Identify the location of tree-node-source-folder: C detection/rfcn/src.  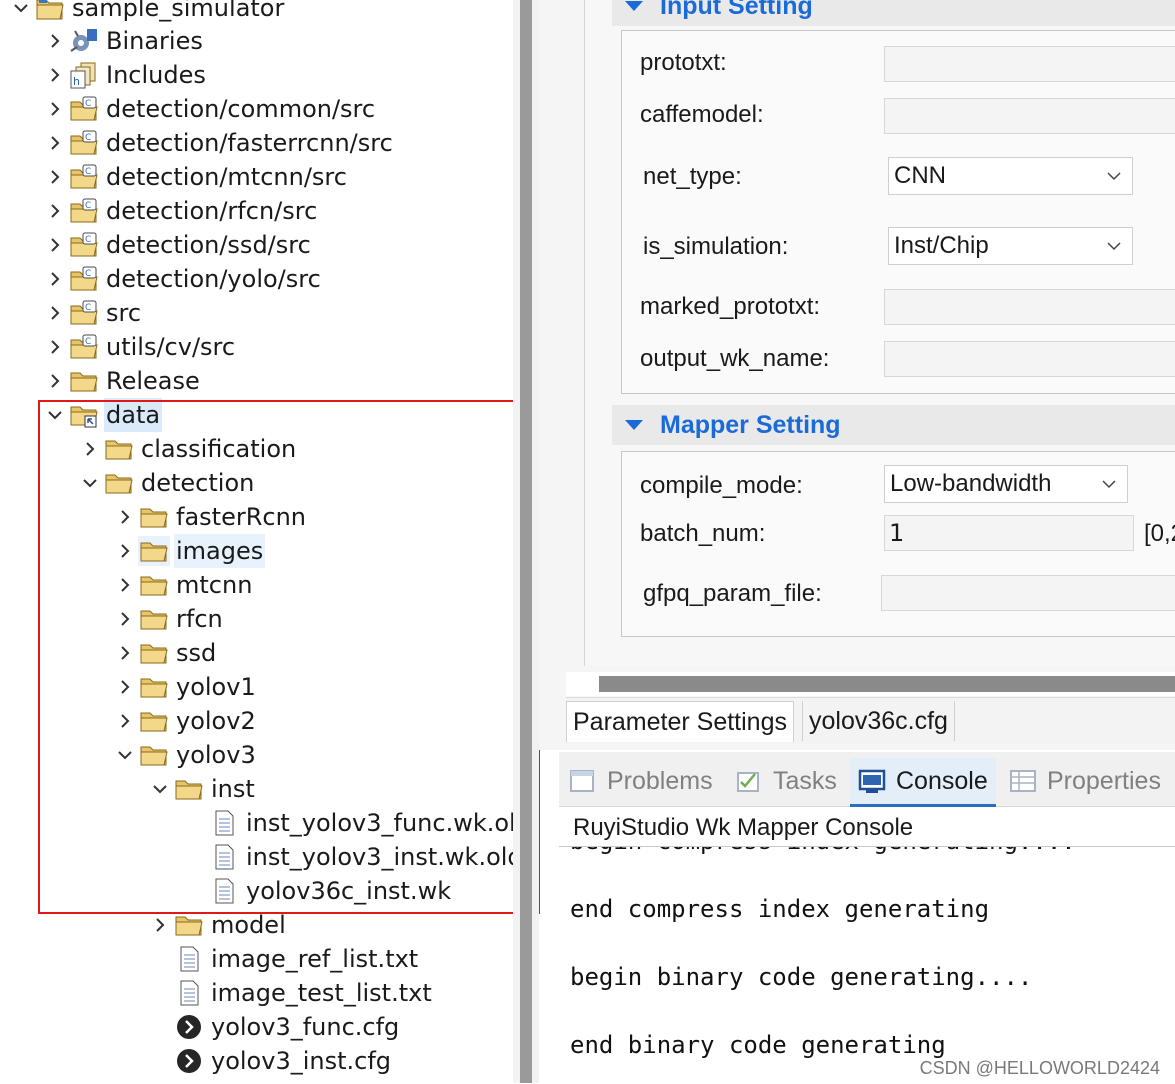
(180, 211).